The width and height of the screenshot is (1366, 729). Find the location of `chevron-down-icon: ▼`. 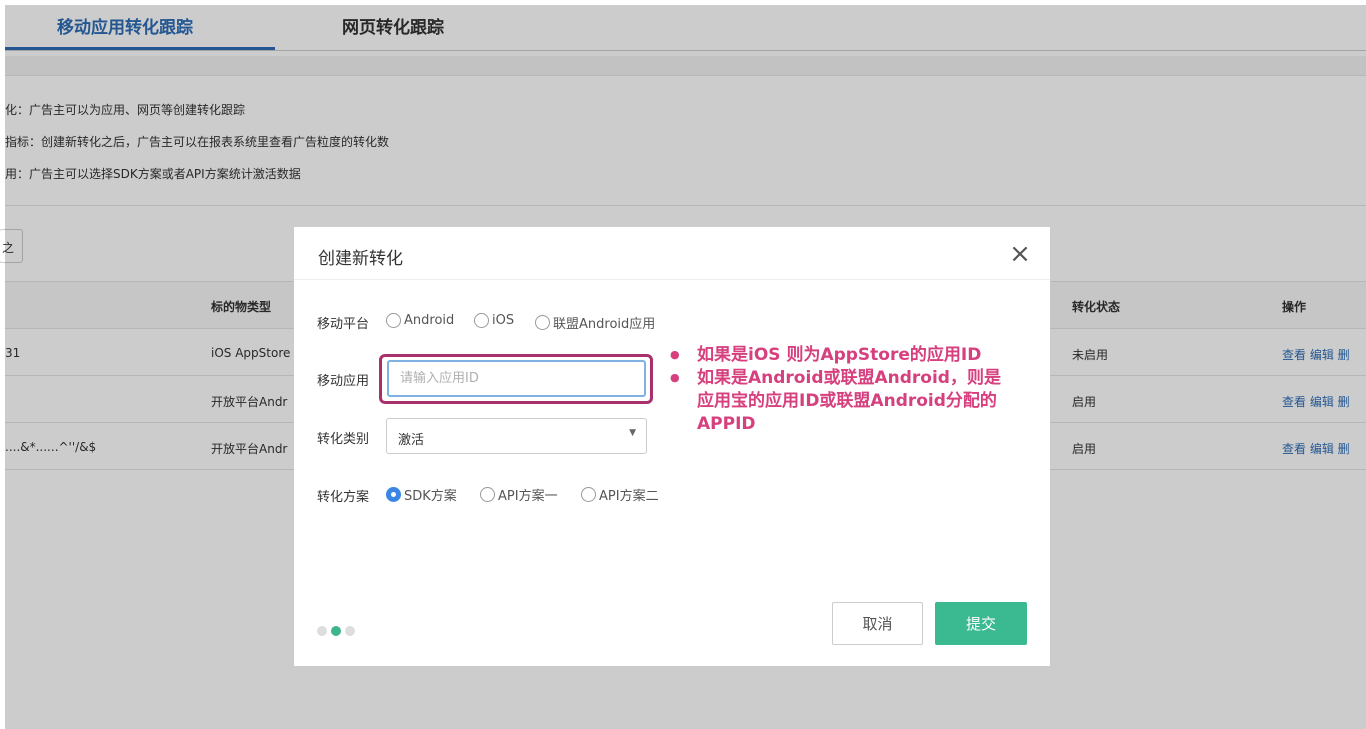

chevron-down-icon: ▼ is located at coordinates (632, 433).